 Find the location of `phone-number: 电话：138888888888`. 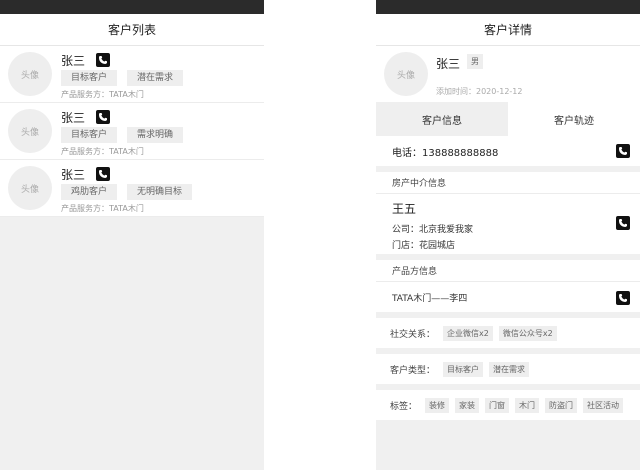

phone-number: 电话：138888888888 is located at coordinates (445, 153).